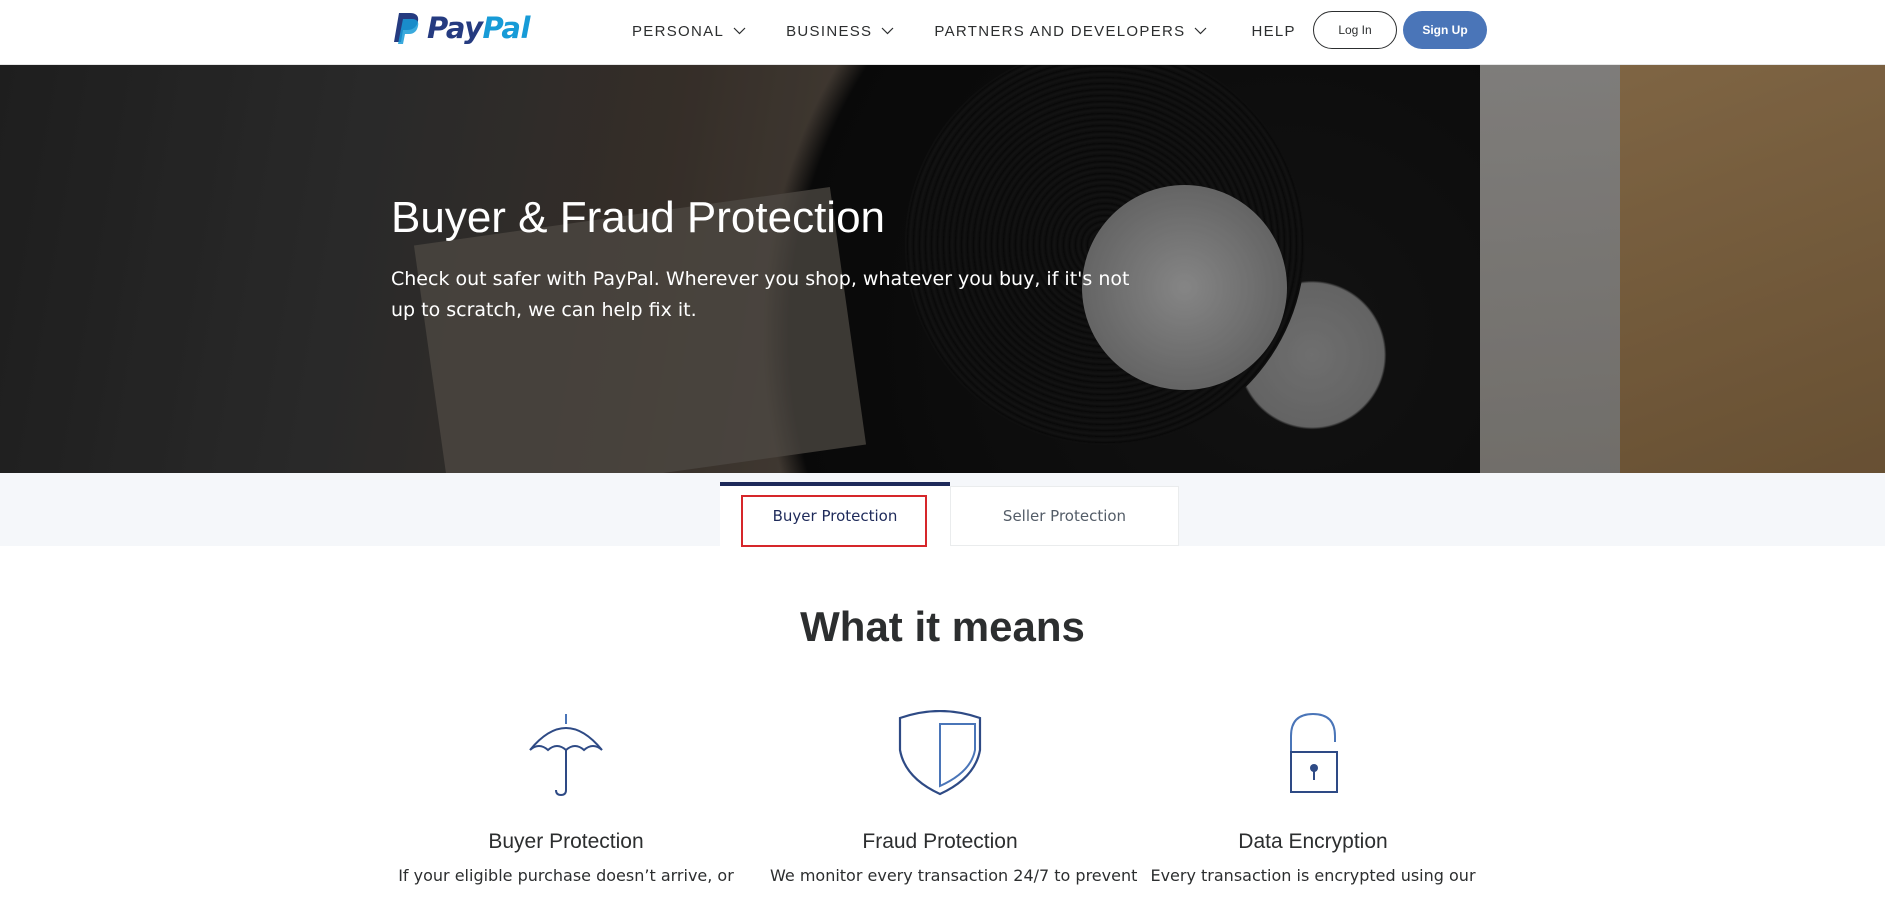 The width and height of the screenshot is (1885, 901). I want to click on login-button: Log In, so click(1355, 30).